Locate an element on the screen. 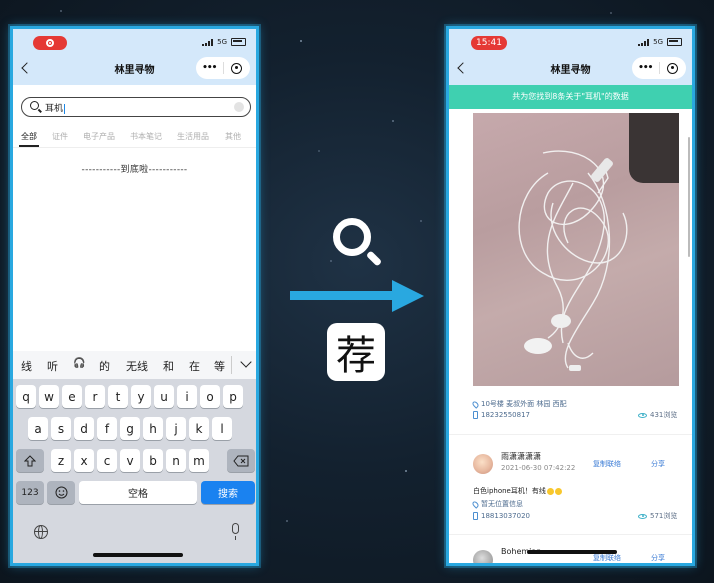 This screenshot has height=583, width=714. emoji-key is located at coordinates (61, 492).